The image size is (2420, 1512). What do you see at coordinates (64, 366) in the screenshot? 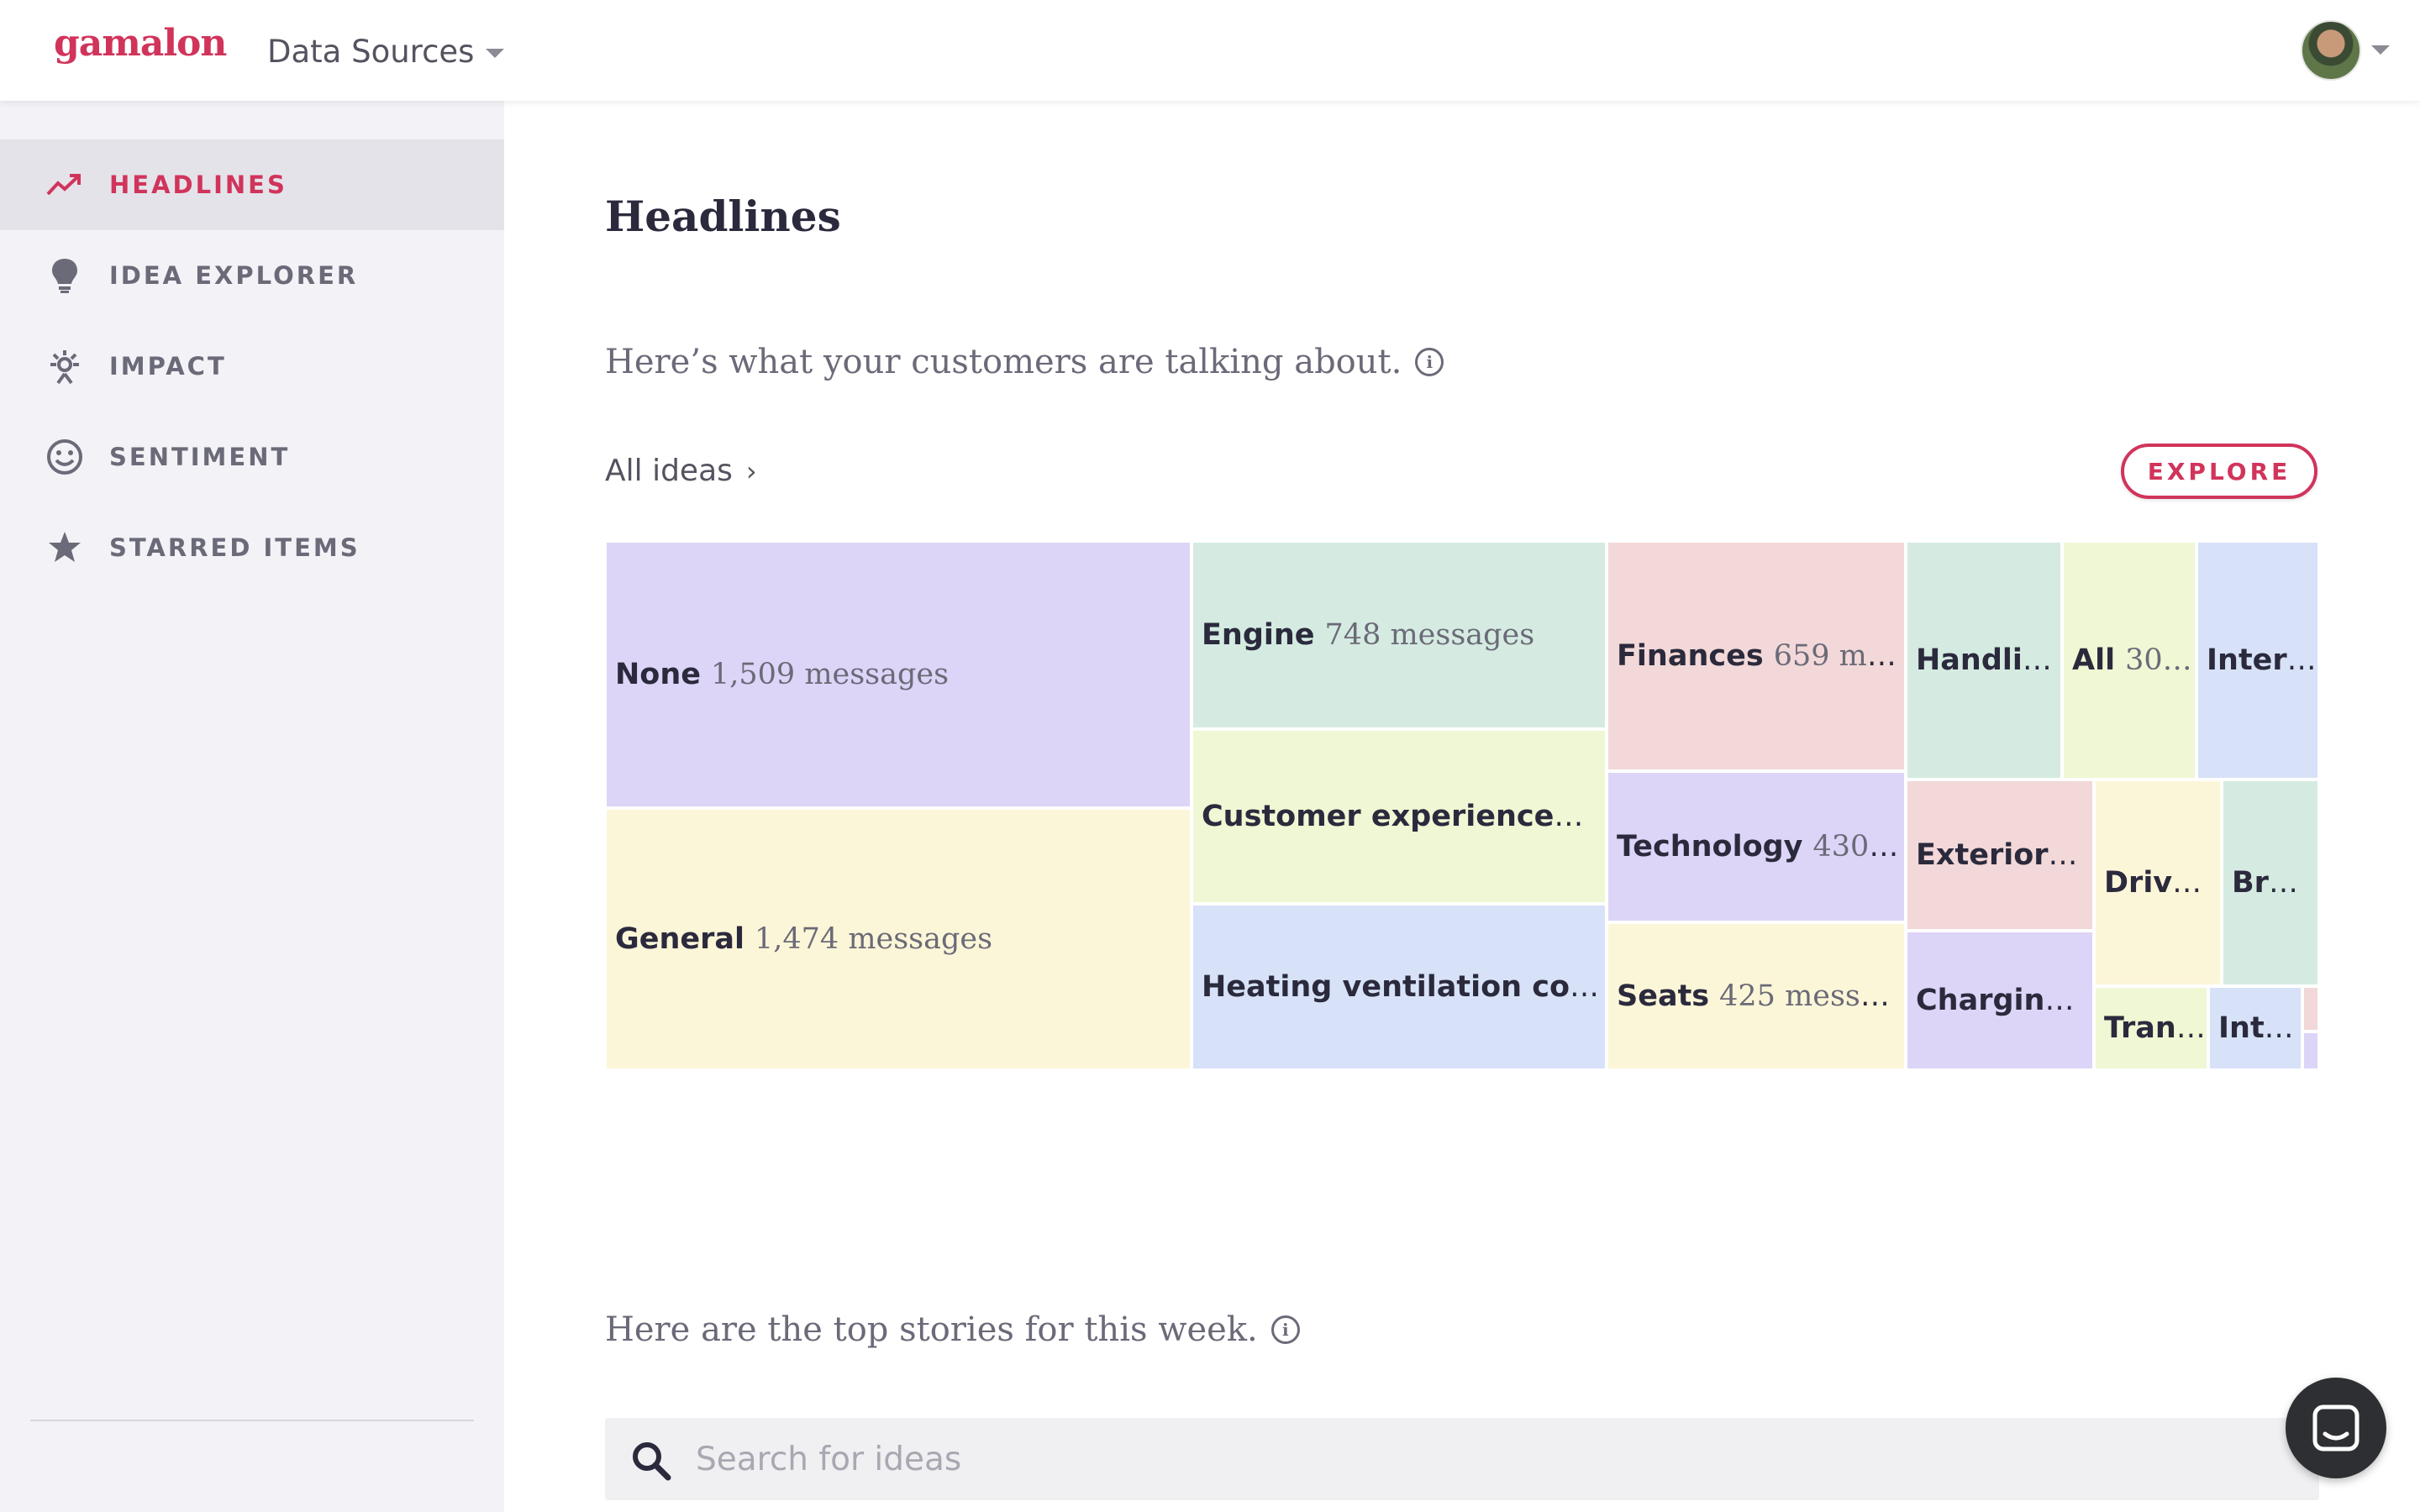
I see `impact-icon` at bounding box center [64, 366].